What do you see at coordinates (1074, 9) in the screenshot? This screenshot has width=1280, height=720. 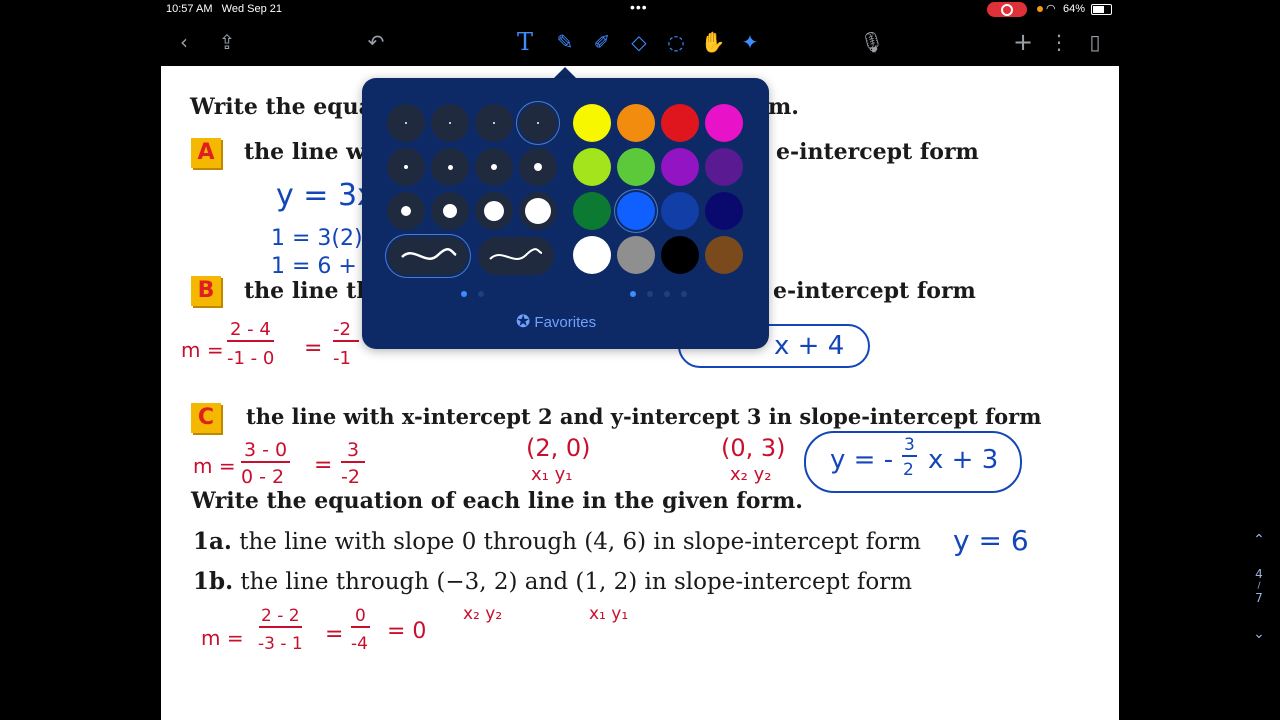 I see `battery-percent: 64%` at bounding box center [1074, 9].